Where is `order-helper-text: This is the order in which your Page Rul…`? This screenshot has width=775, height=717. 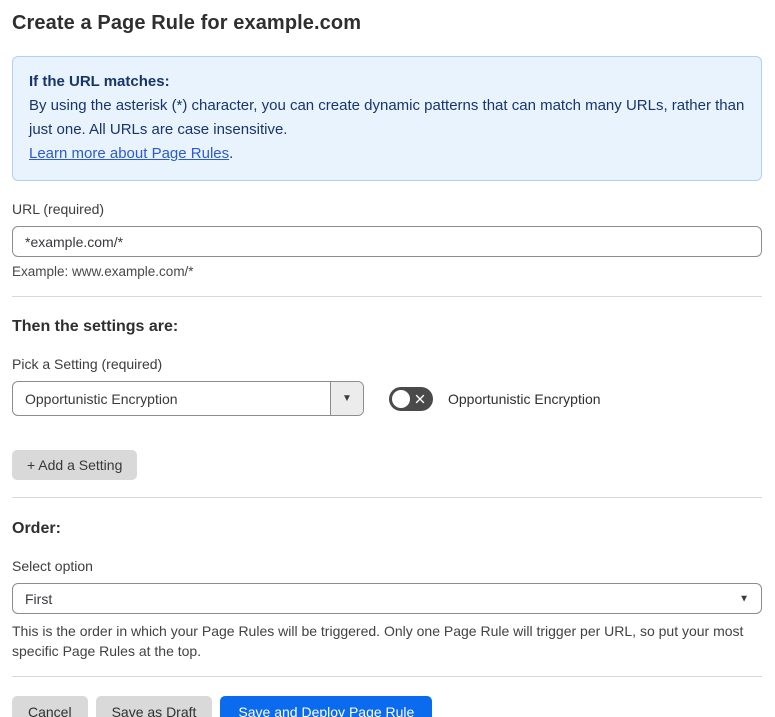
order-helper-text: This is the order in which your Page Rul… is located at coordinates (378, 641).